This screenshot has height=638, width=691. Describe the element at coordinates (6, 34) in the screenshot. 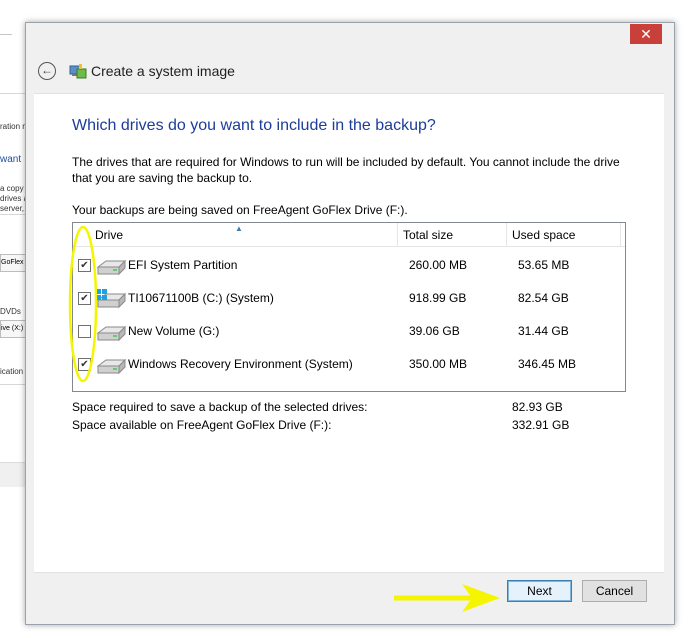

I see `background-line` at that location.